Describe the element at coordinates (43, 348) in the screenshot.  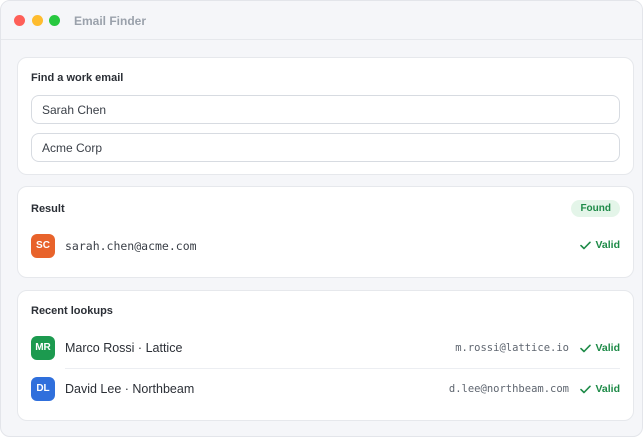
I see `avatar: MR` at that location.